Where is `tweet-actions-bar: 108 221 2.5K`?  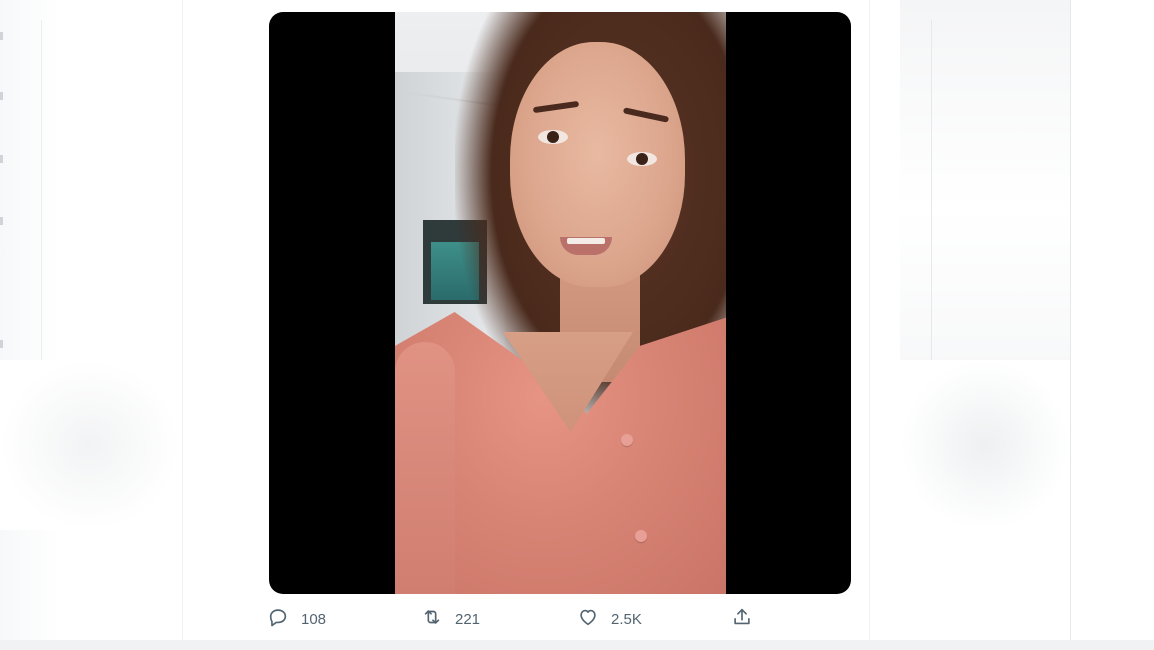
tweet-actions-bar: 108 221 2.5K is located at coordinates (567, 619).